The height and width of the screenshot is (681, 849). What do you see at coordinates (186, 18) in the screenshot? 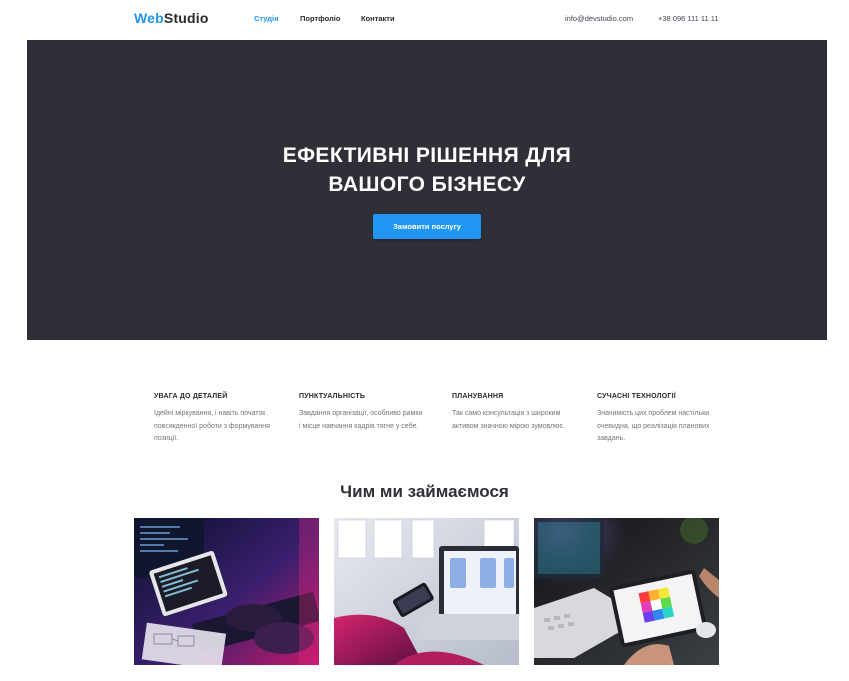
I see `logo-text: Studio` at bounding box center [186, 18].